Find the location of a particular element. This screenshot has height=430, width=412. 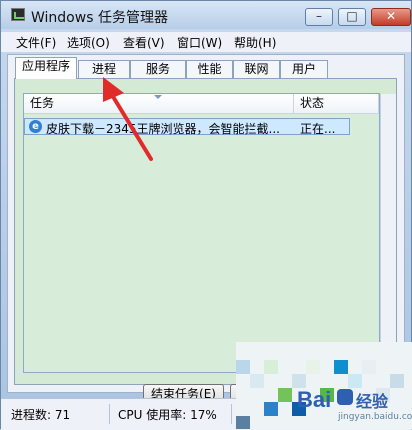

browser-e-icon: e is located at coordinates (35, 126).